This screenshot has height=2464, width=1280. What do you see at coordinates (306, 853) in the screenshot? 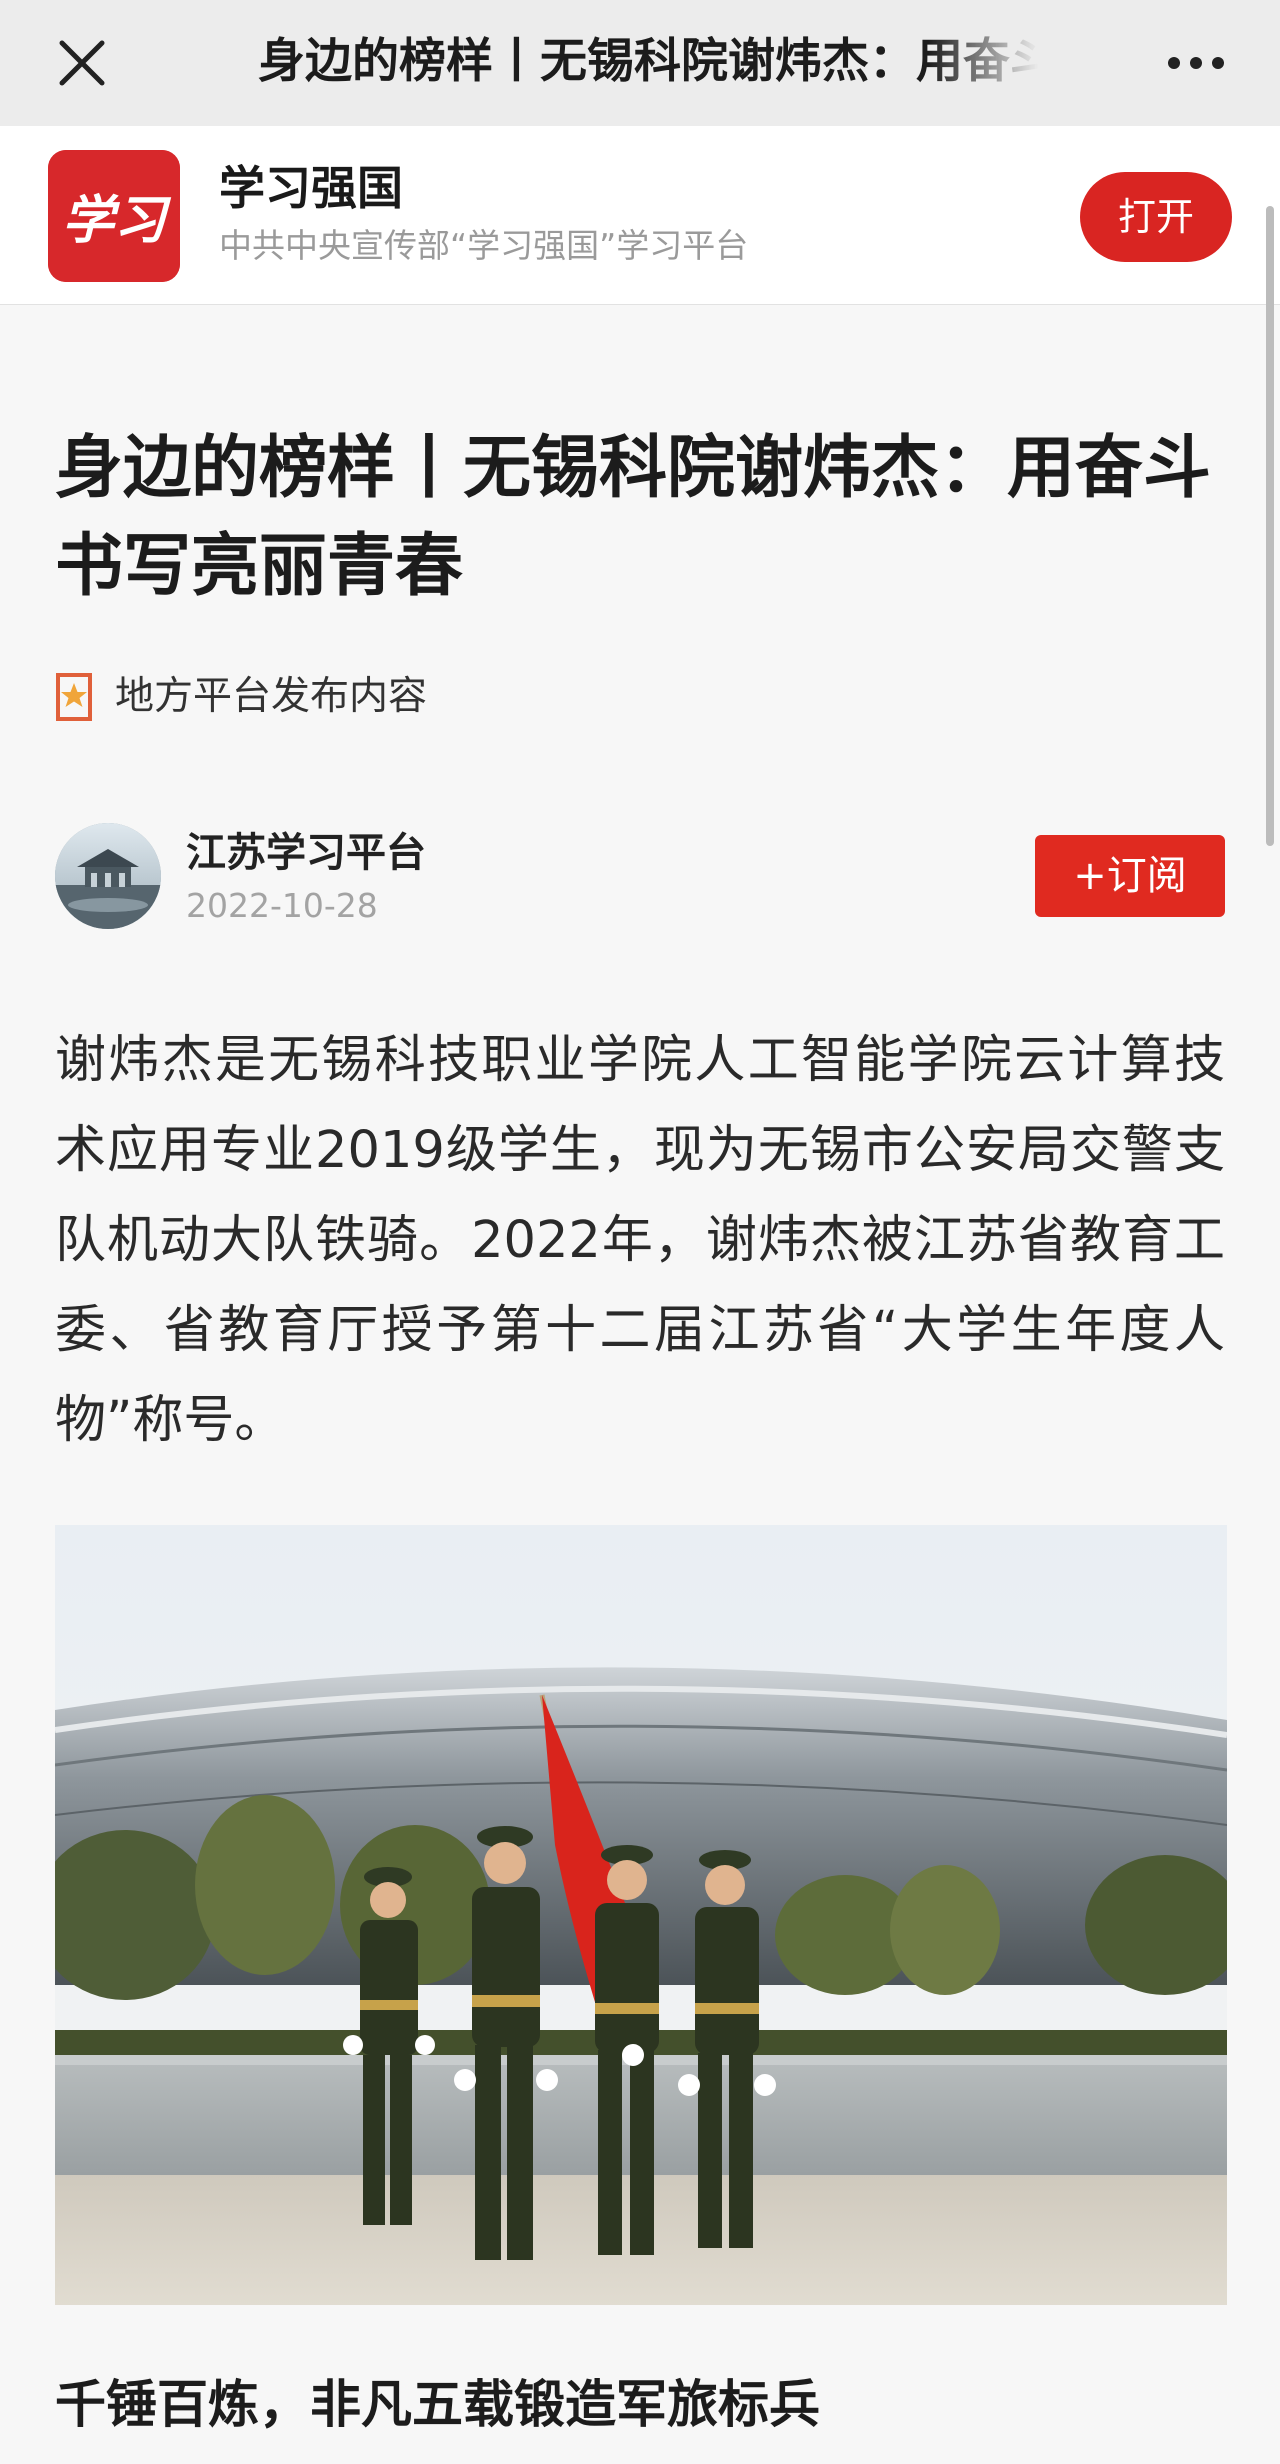
I see `author-name: 江苏学习平台` at bounding box center [306, 853].